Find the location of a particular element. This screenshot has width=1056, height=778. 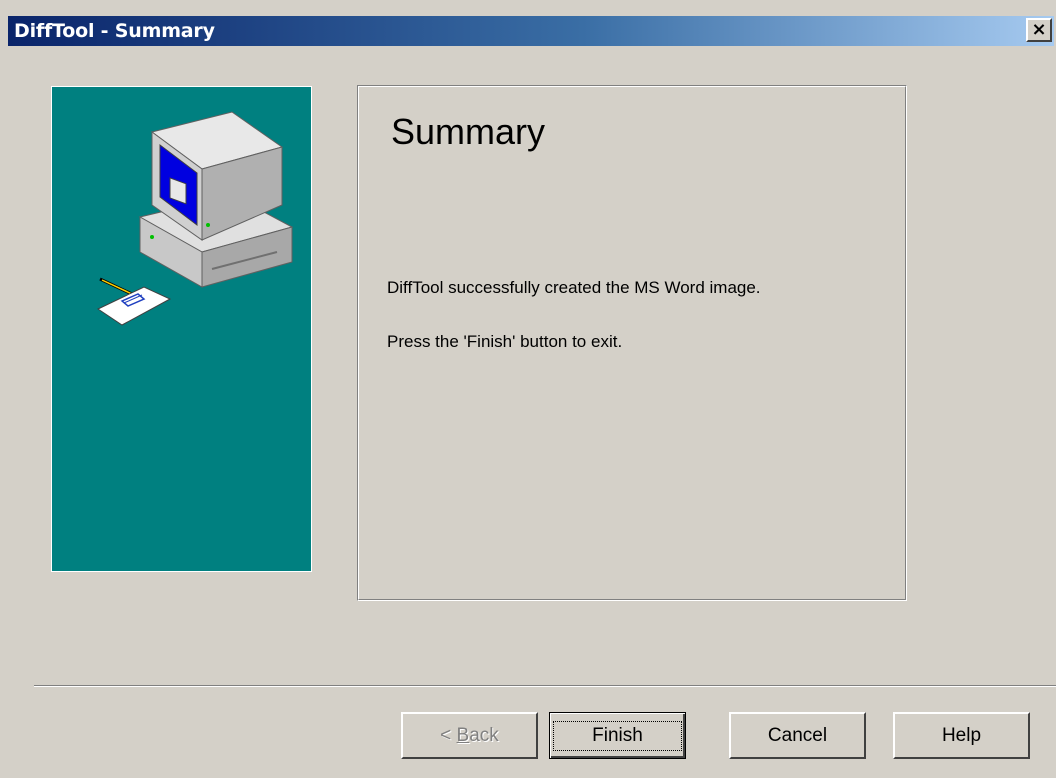

finish-button: Finish is located at coordinates (617, 735).